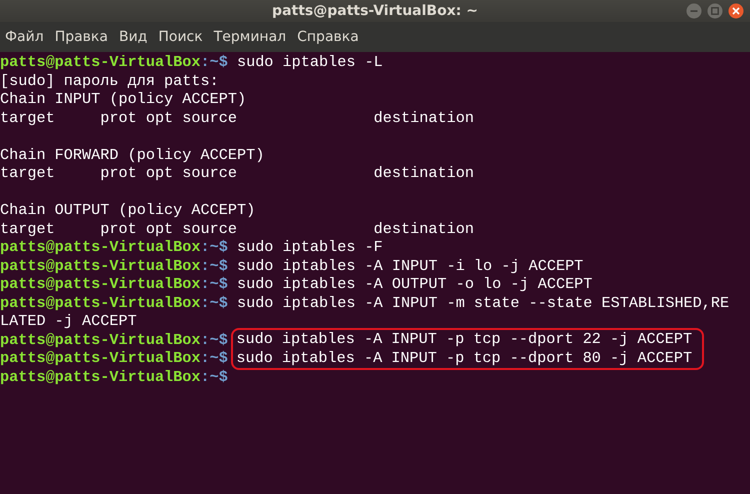  Describe the element at coordinates (296, 284) in the screenshot. I see `terminal-line: patts@patts-VirtualBox:~$ sudo iptables -A OUTPUT -o lo -j ACCEPT` at that location.